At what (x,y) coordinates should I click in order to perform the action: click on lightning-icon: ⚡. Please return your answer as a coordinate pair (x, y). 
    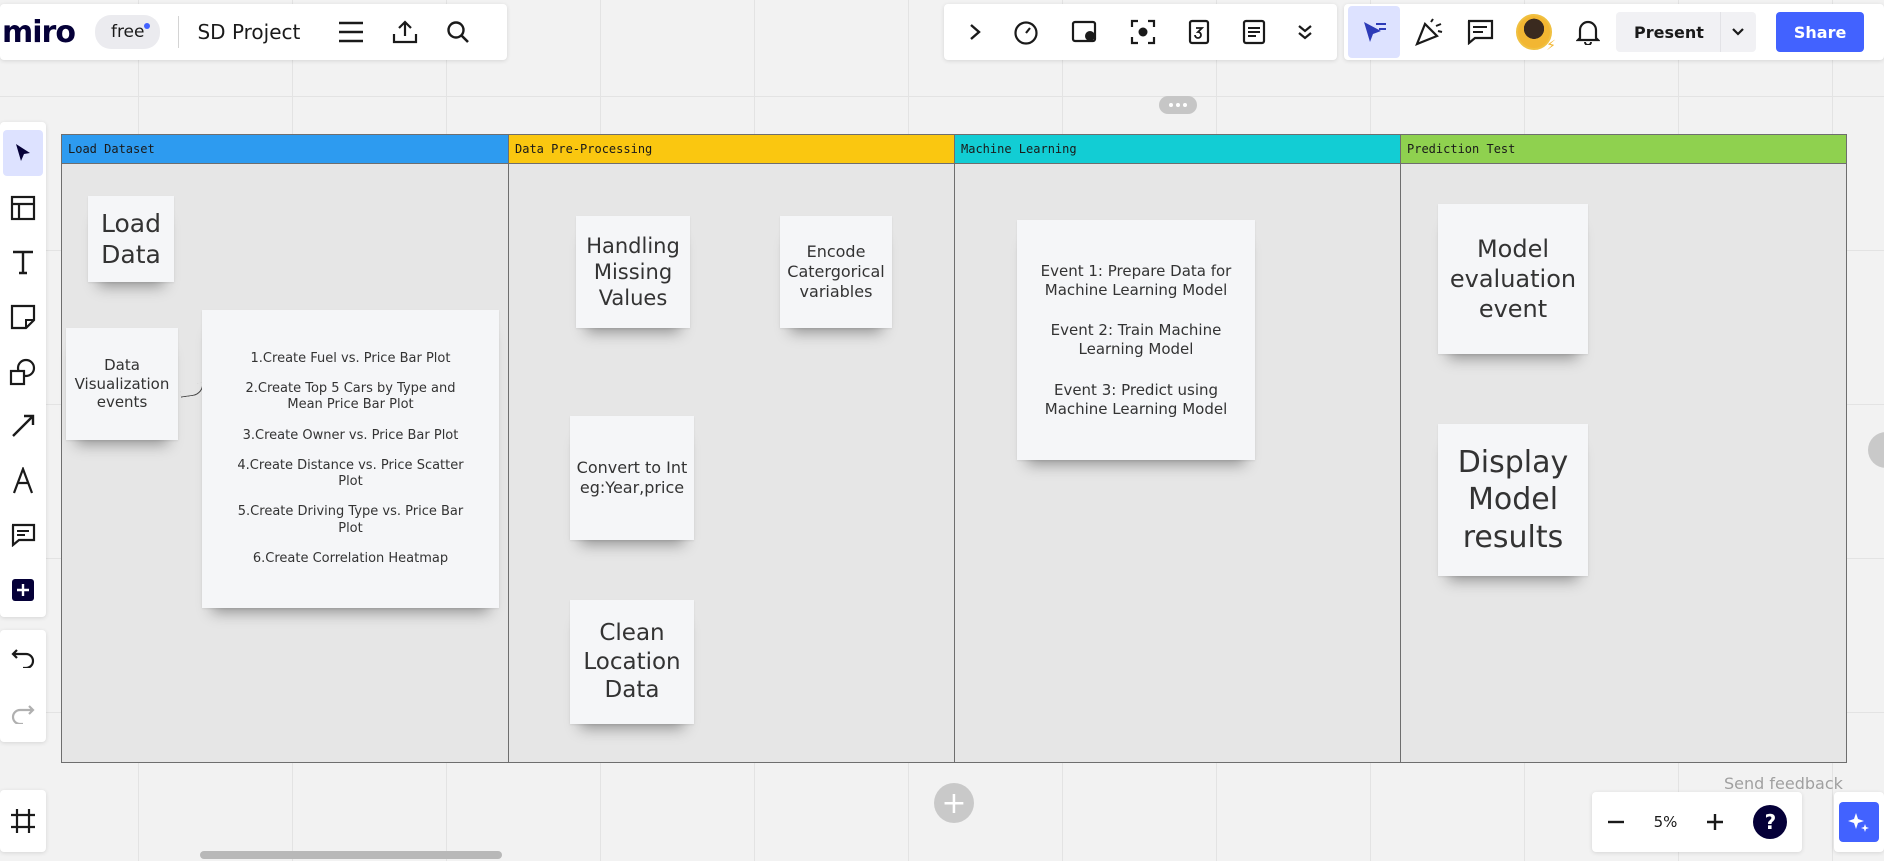
    Looking at the image, I should click on (1551, 46).